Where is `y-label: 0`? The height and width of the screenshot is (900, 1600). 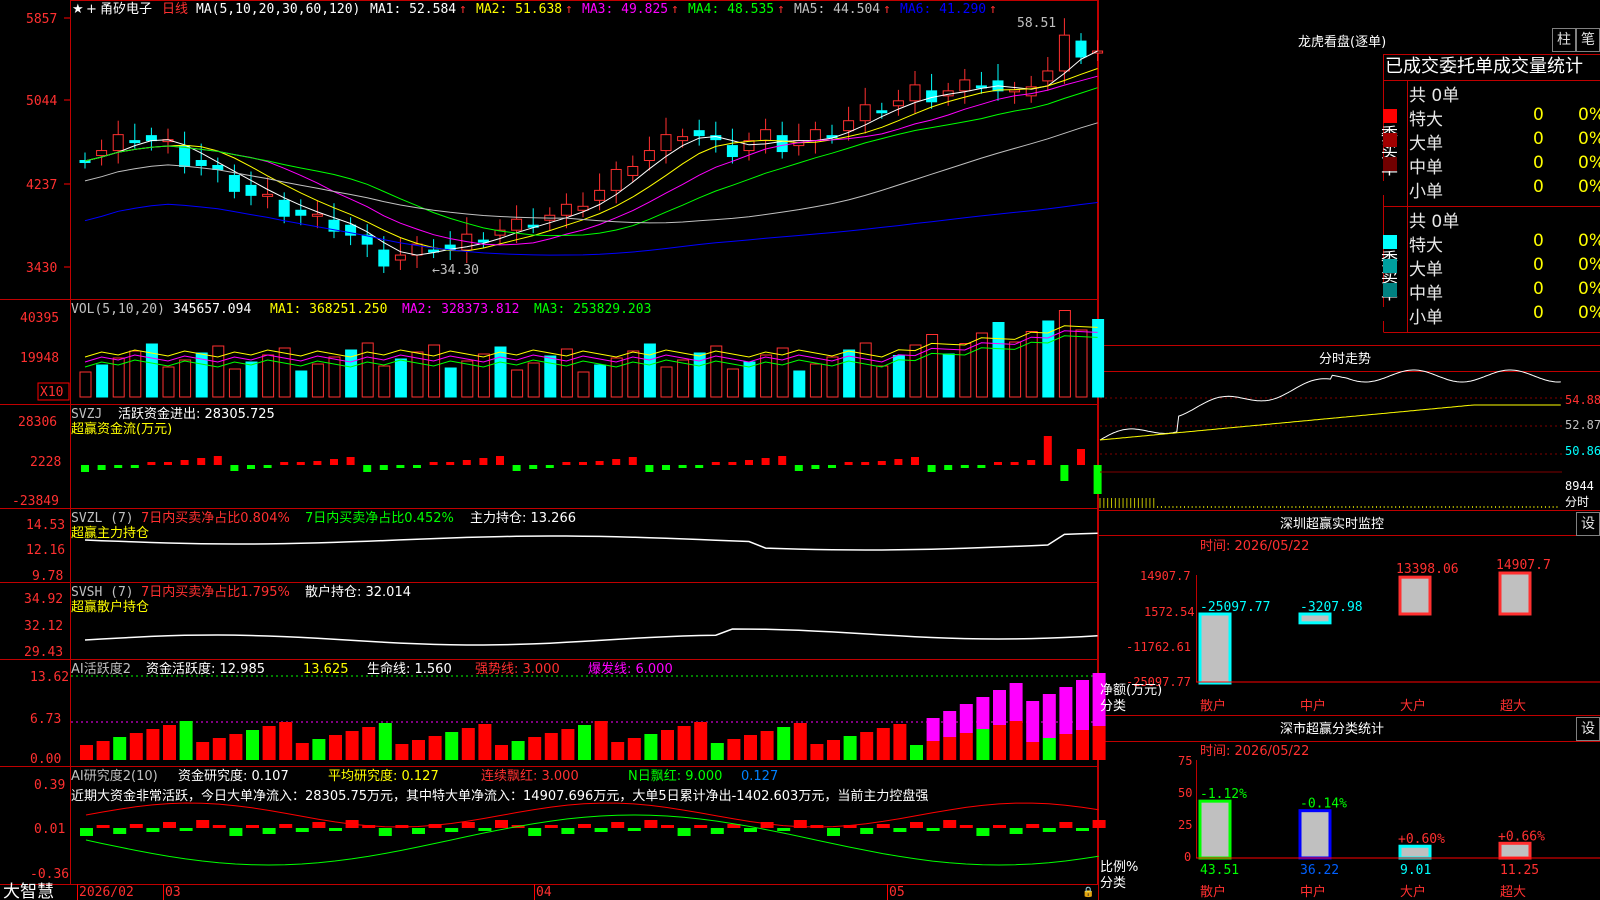 y-label: 0 is located at coordinates (1187, 857).